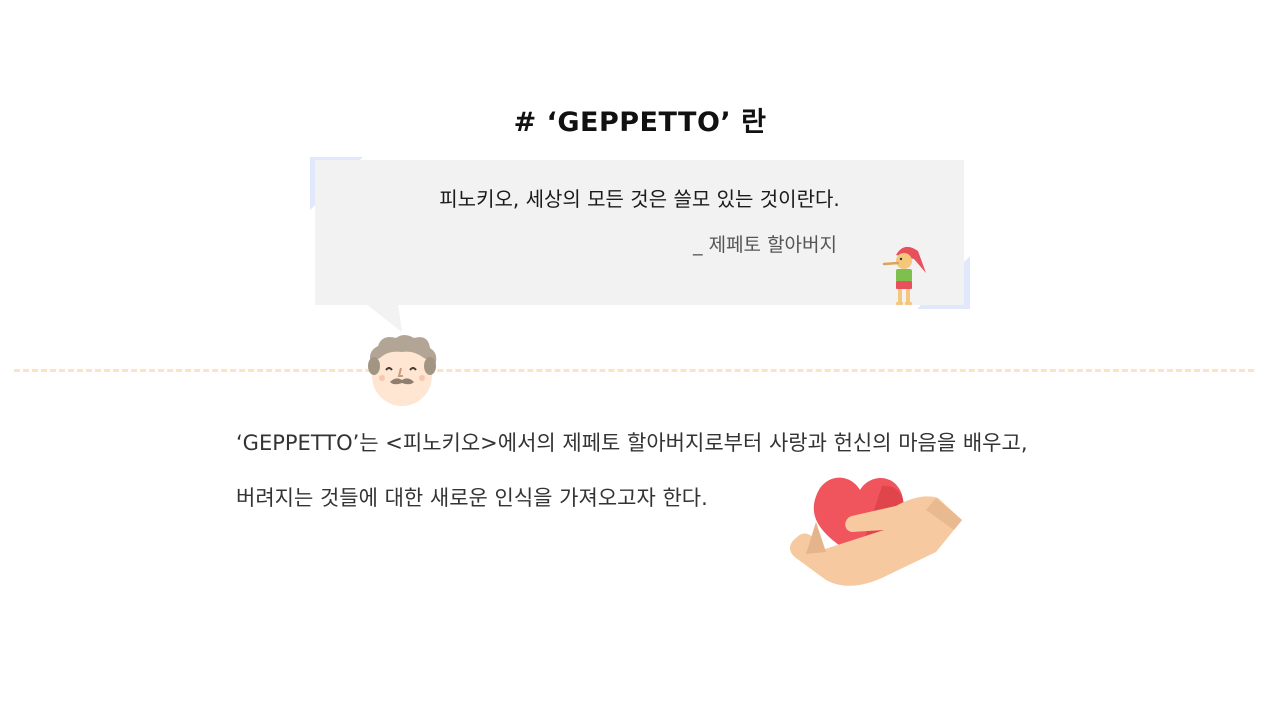  I want to click on quote-text: 피노키오, 세상의 모든 것은 쓸모 있는 것이란다., so click(639, 199).